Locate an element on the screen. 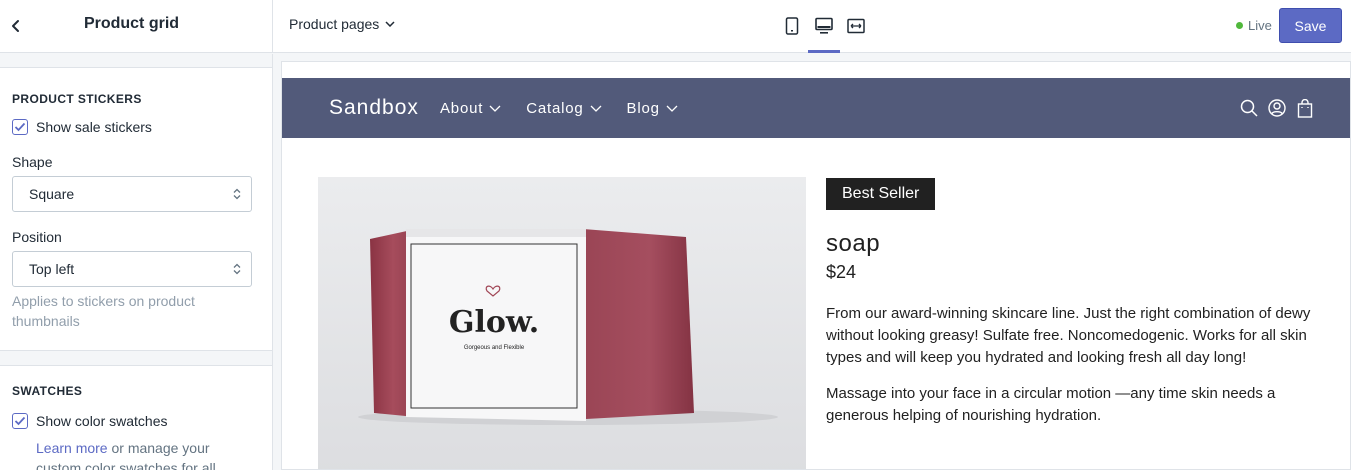  search-icon is located at coordinates (1249, 108).